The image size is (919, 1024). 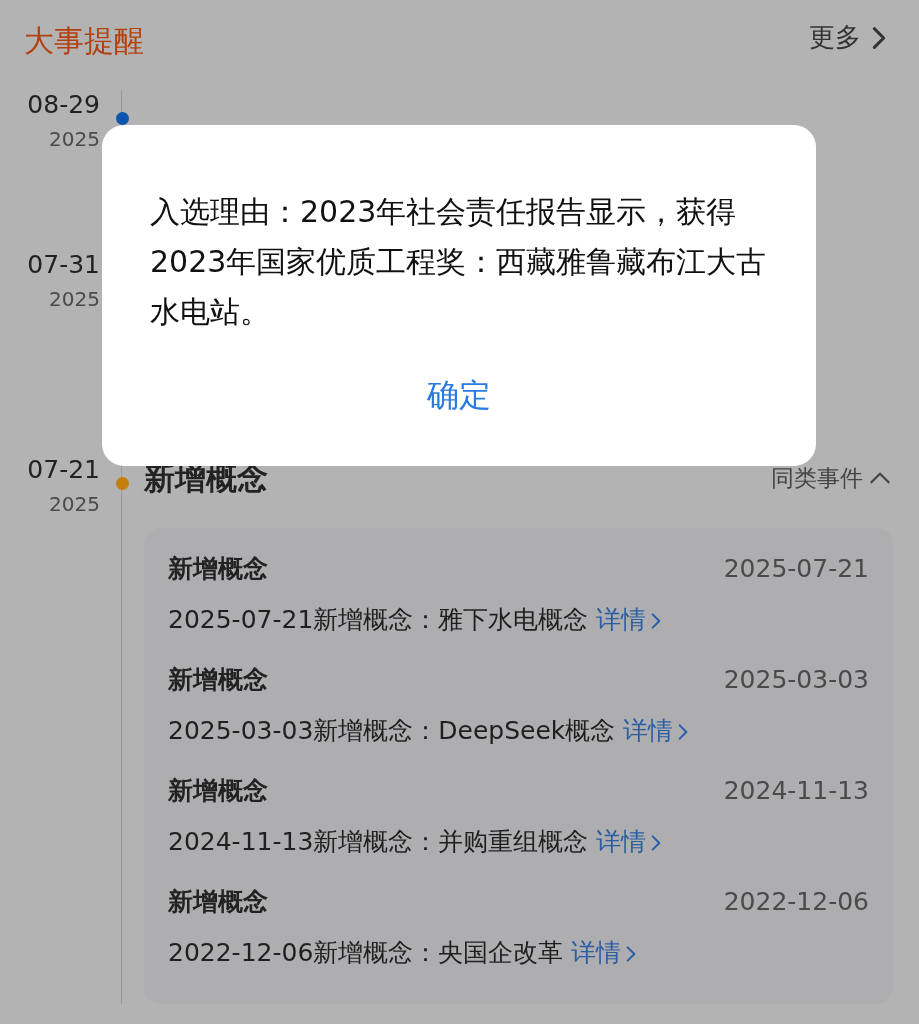 What do you see at coordinates (84, 41) in the screenshot?
I see `section-title: 大事提醒` at bounding box center [84, 41].